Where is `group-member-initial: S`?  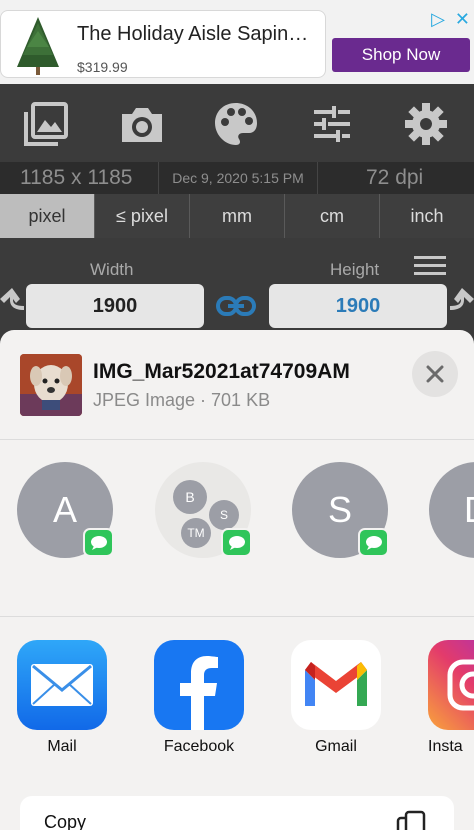 group-member-initial: S is located at coordinates (224, 515).